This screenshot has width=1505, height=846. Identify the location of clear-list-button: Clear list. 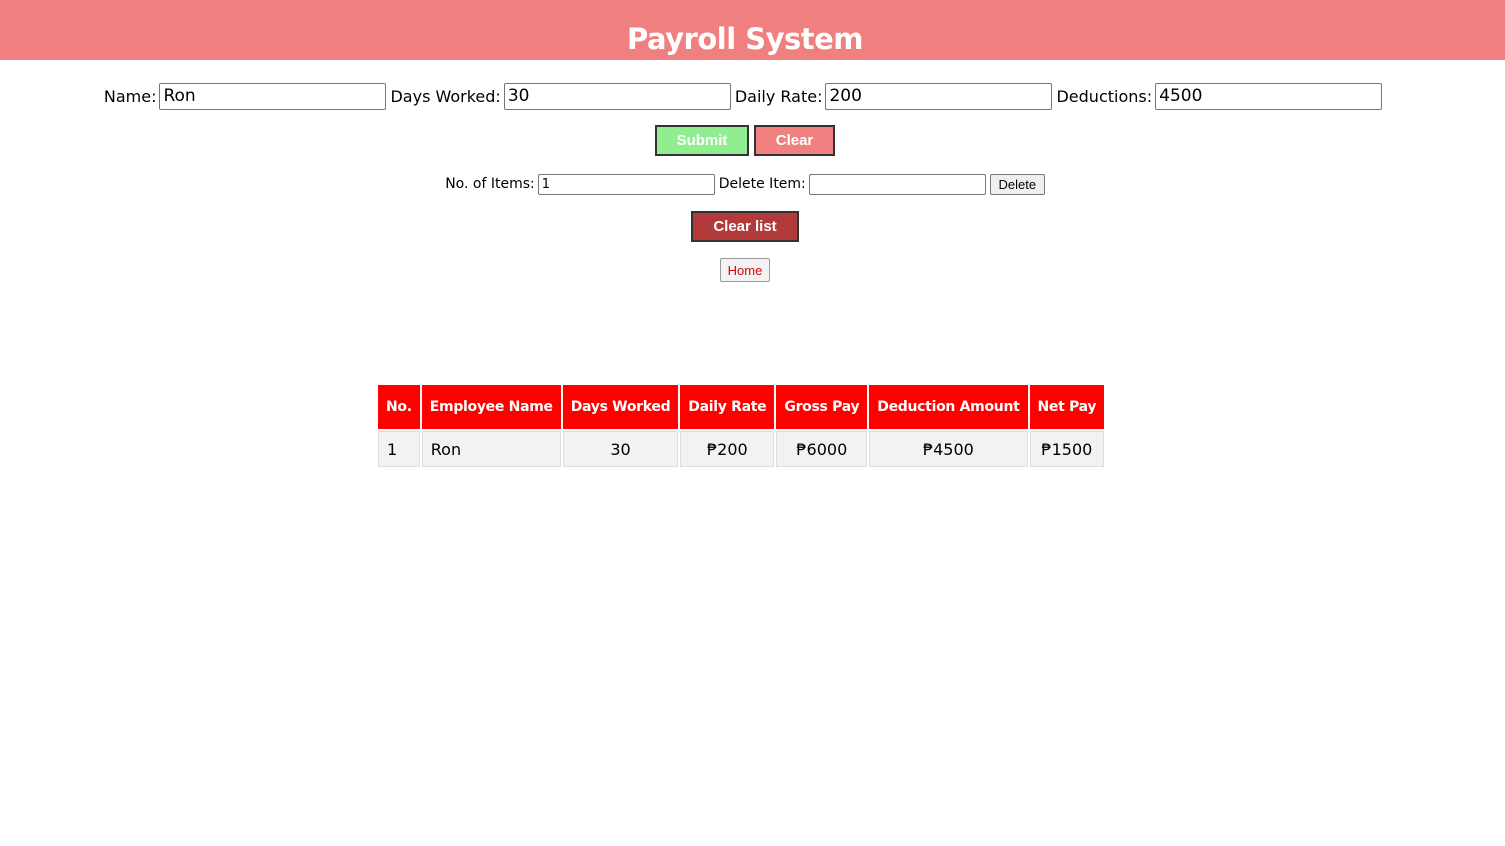
(745, 226).